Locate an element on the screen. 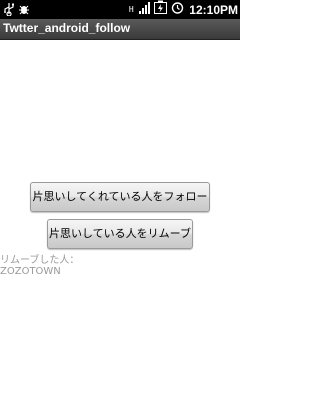 The image size is (320, 400). status-notifications is located at coordinates (16, 11).